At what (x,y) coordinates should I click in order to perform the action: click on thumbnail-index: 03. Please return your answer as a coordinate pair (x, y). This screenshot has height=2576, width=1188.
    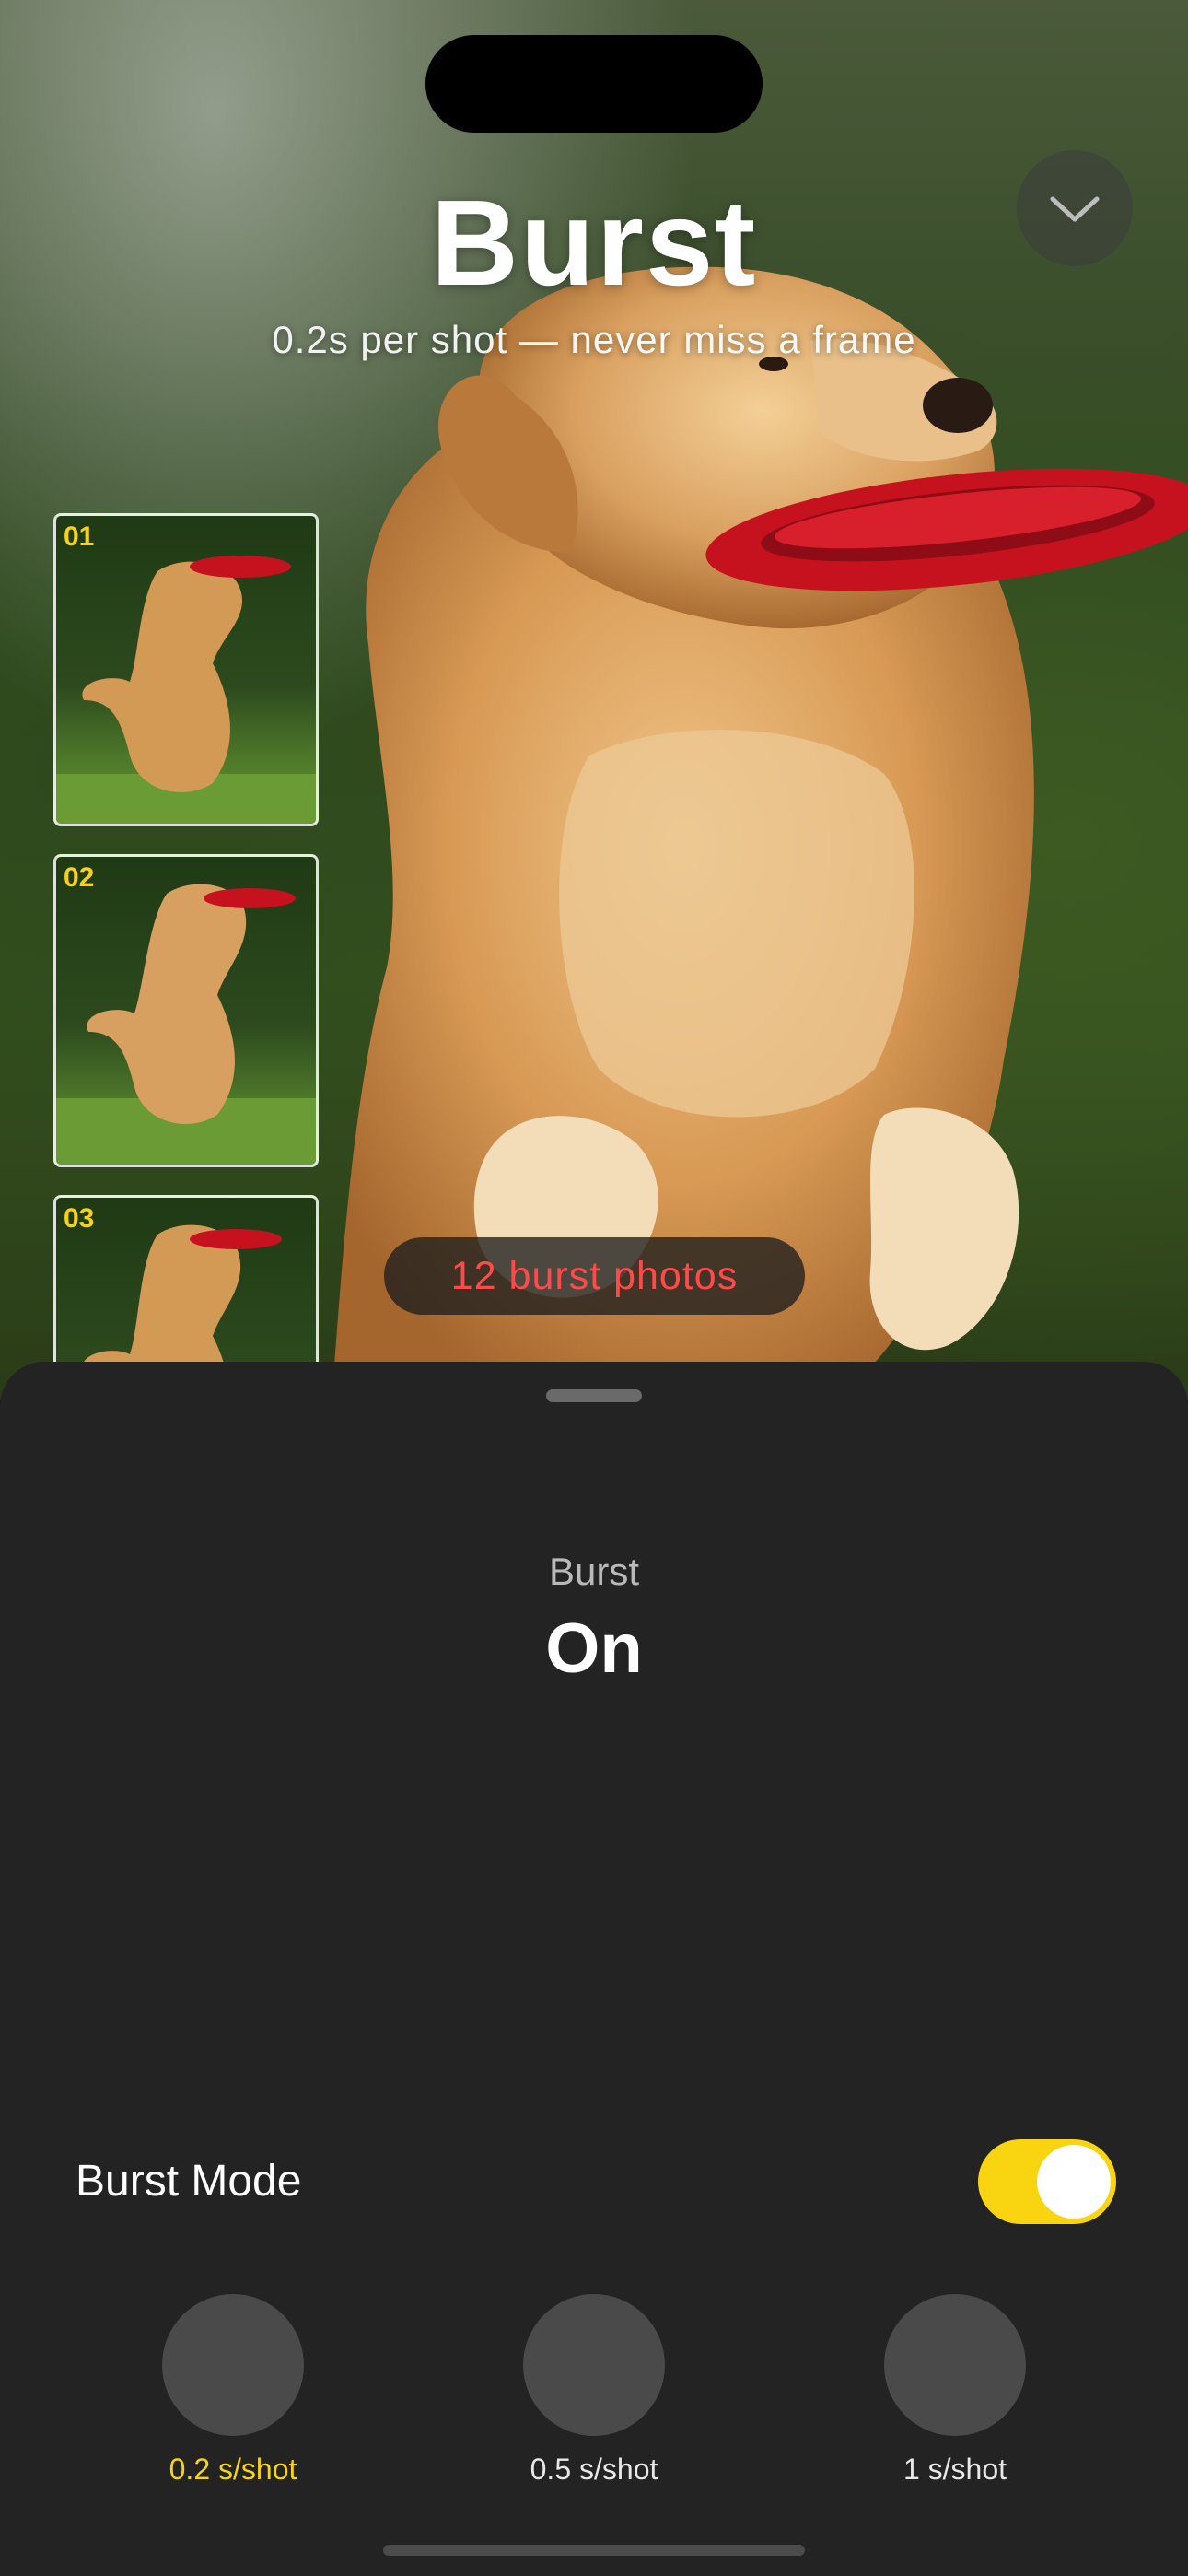
    Looking at the image, I should click on (79, 1218).